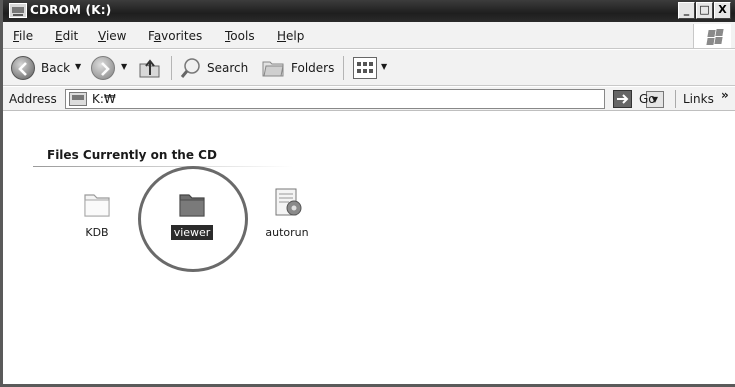 This screenshot has width=735, height=387. I want to click on window-title: CDROM (K:), so click(71, 10).